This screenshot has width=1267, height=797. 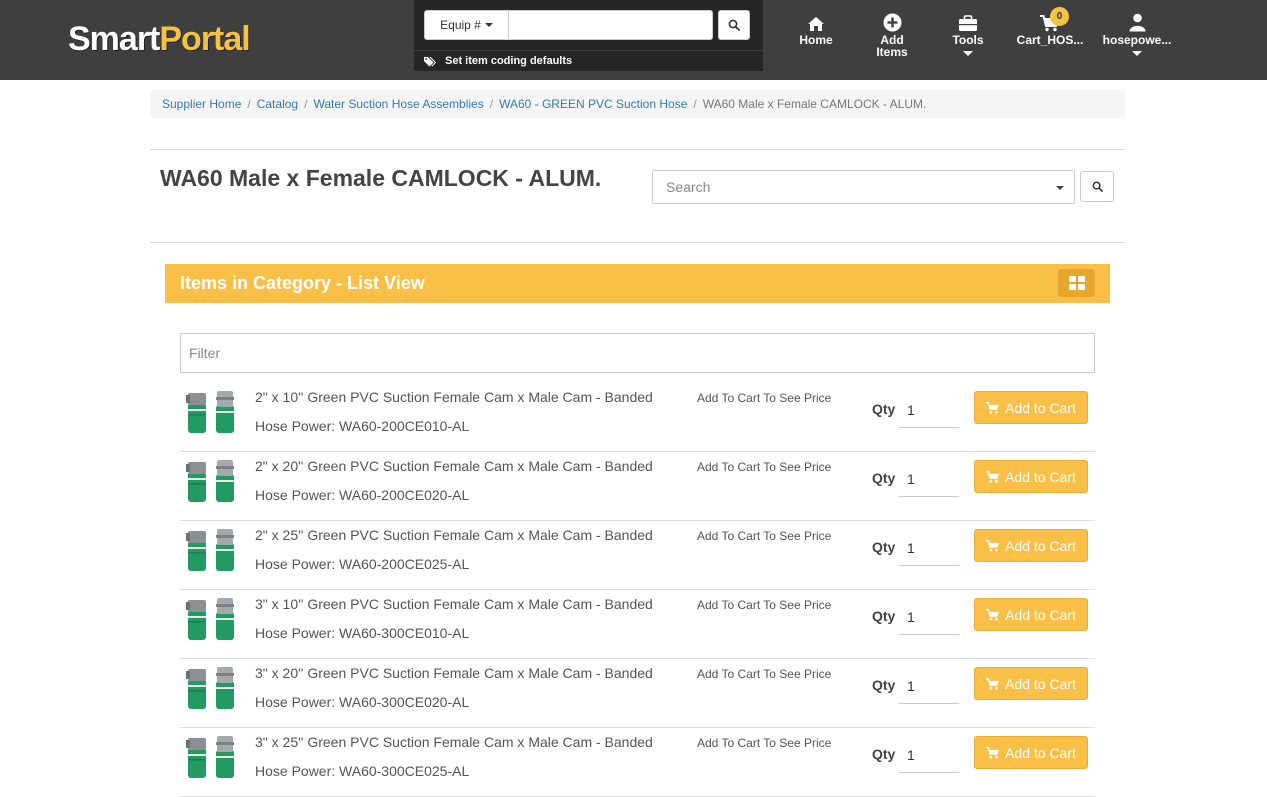 I want to click on grid-view-toggle-button, so click(x=1076, y=283).